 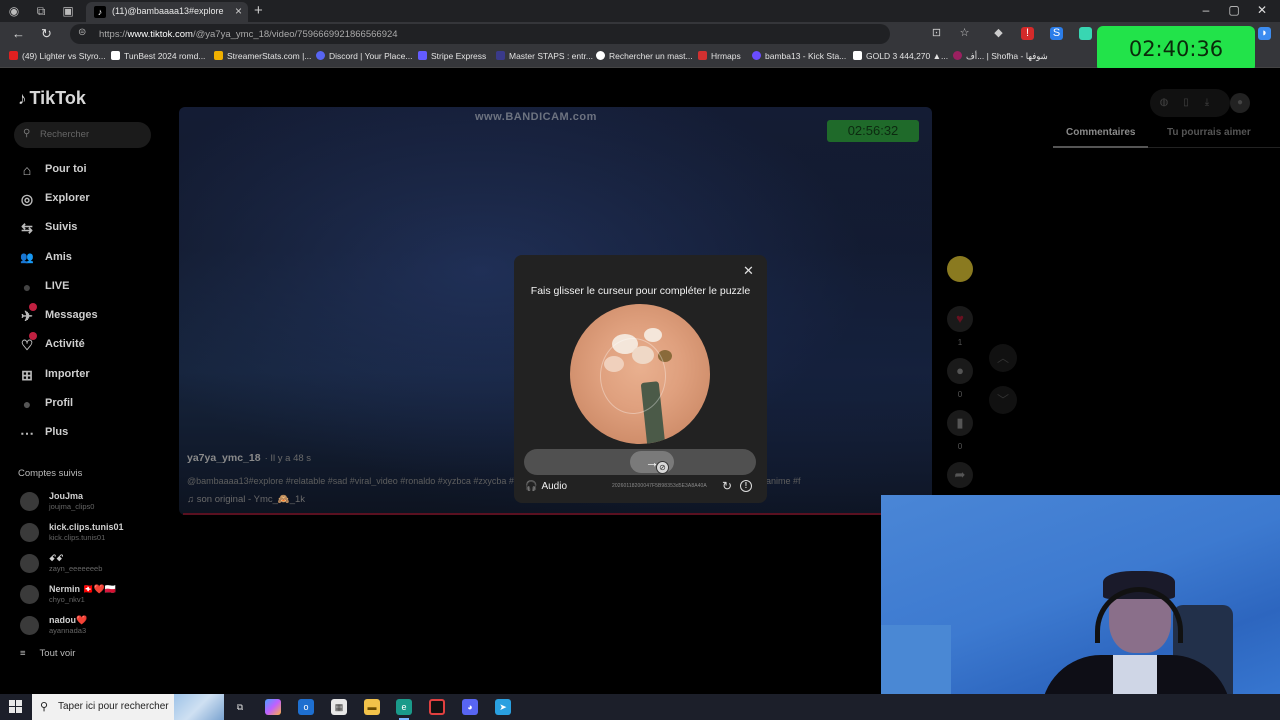 What do you see at coordinates (998, 33) in the screenshot?
I see `extension-1-icon: ◆` at bounding box center [998, 33].